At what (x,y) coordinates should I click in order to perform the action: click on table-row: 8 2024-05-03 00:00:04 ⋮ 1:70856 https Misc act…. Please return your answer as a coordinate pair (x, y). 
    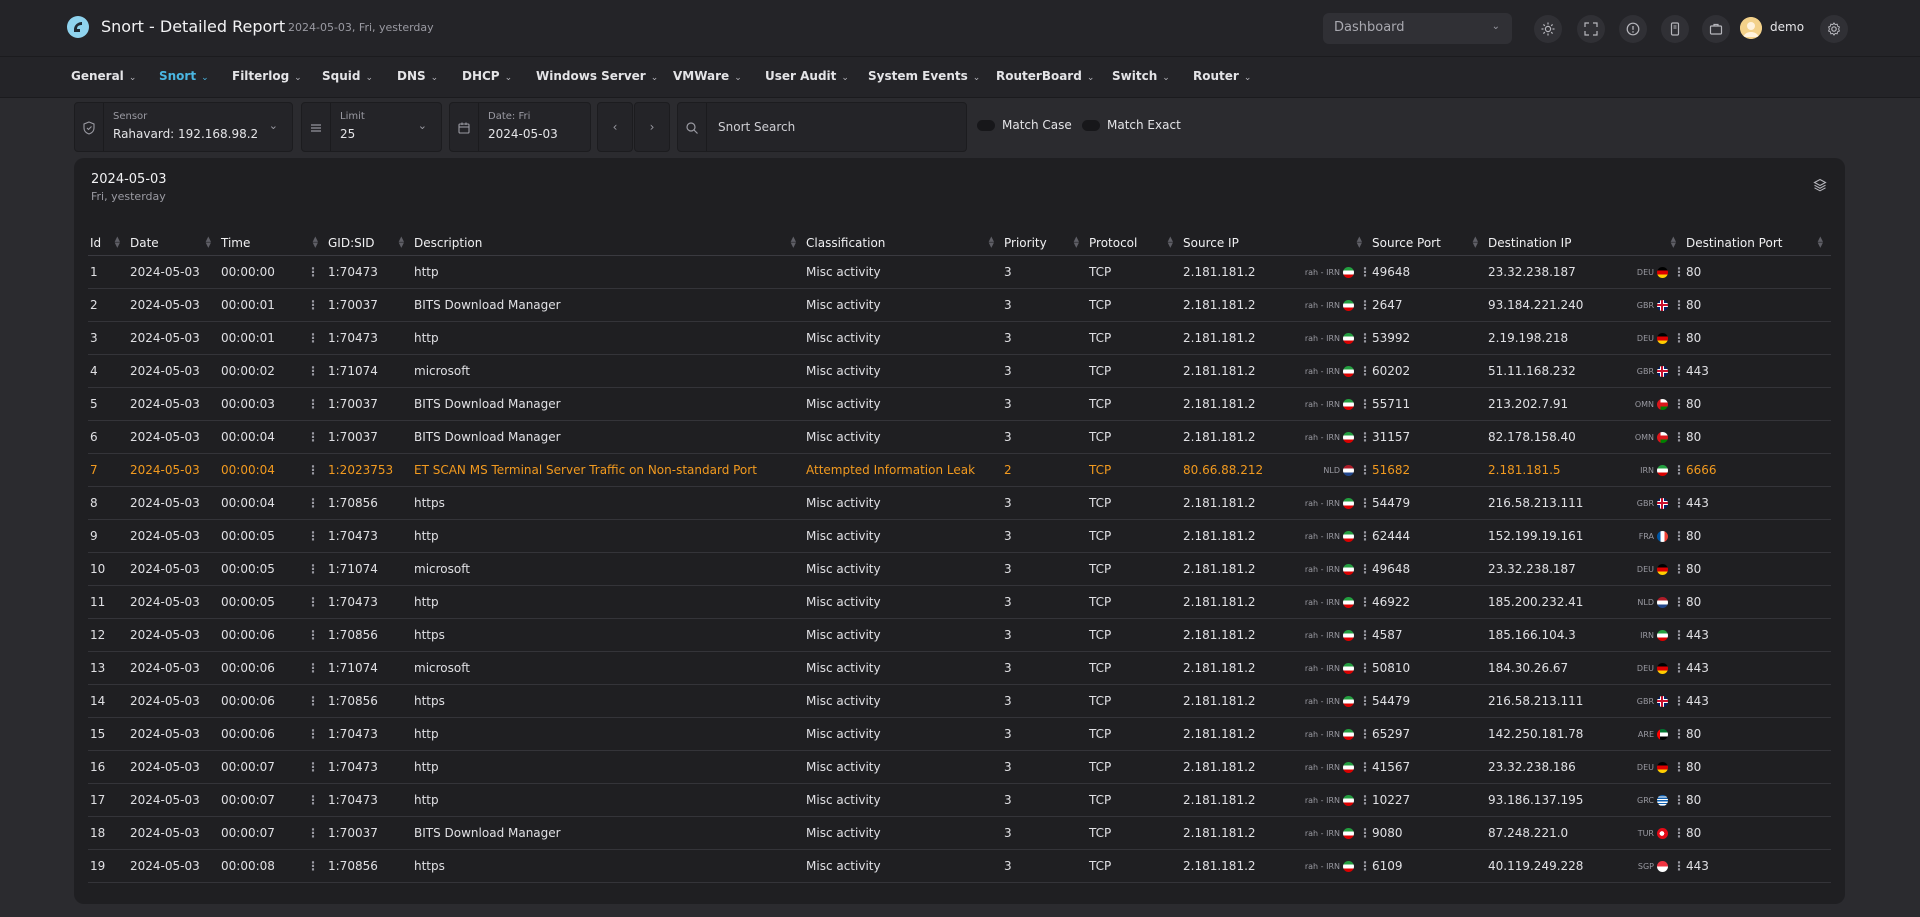
    Looking at the image, I should click on (959, 503).